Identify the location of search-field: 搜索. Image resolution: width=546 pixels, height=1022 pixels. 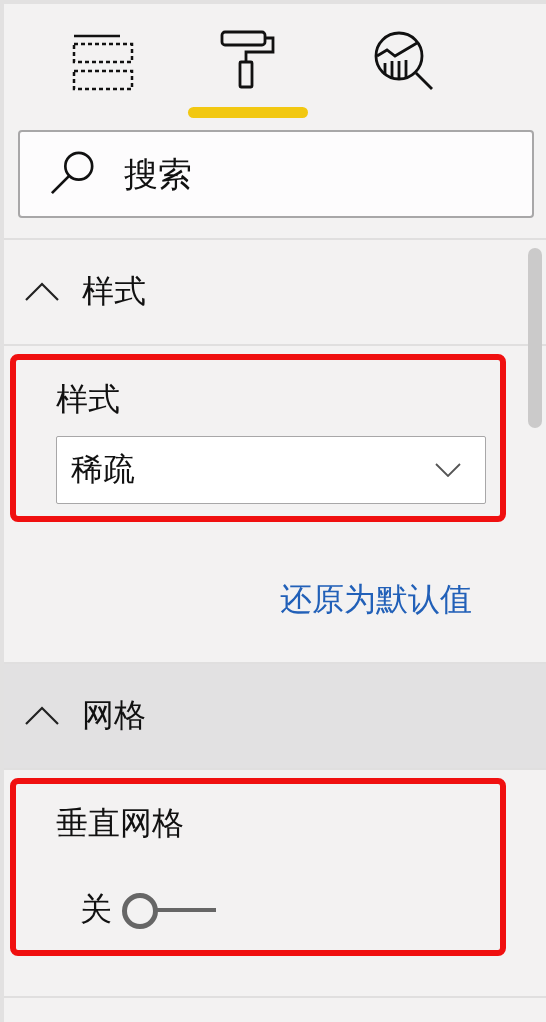
(276, 174).